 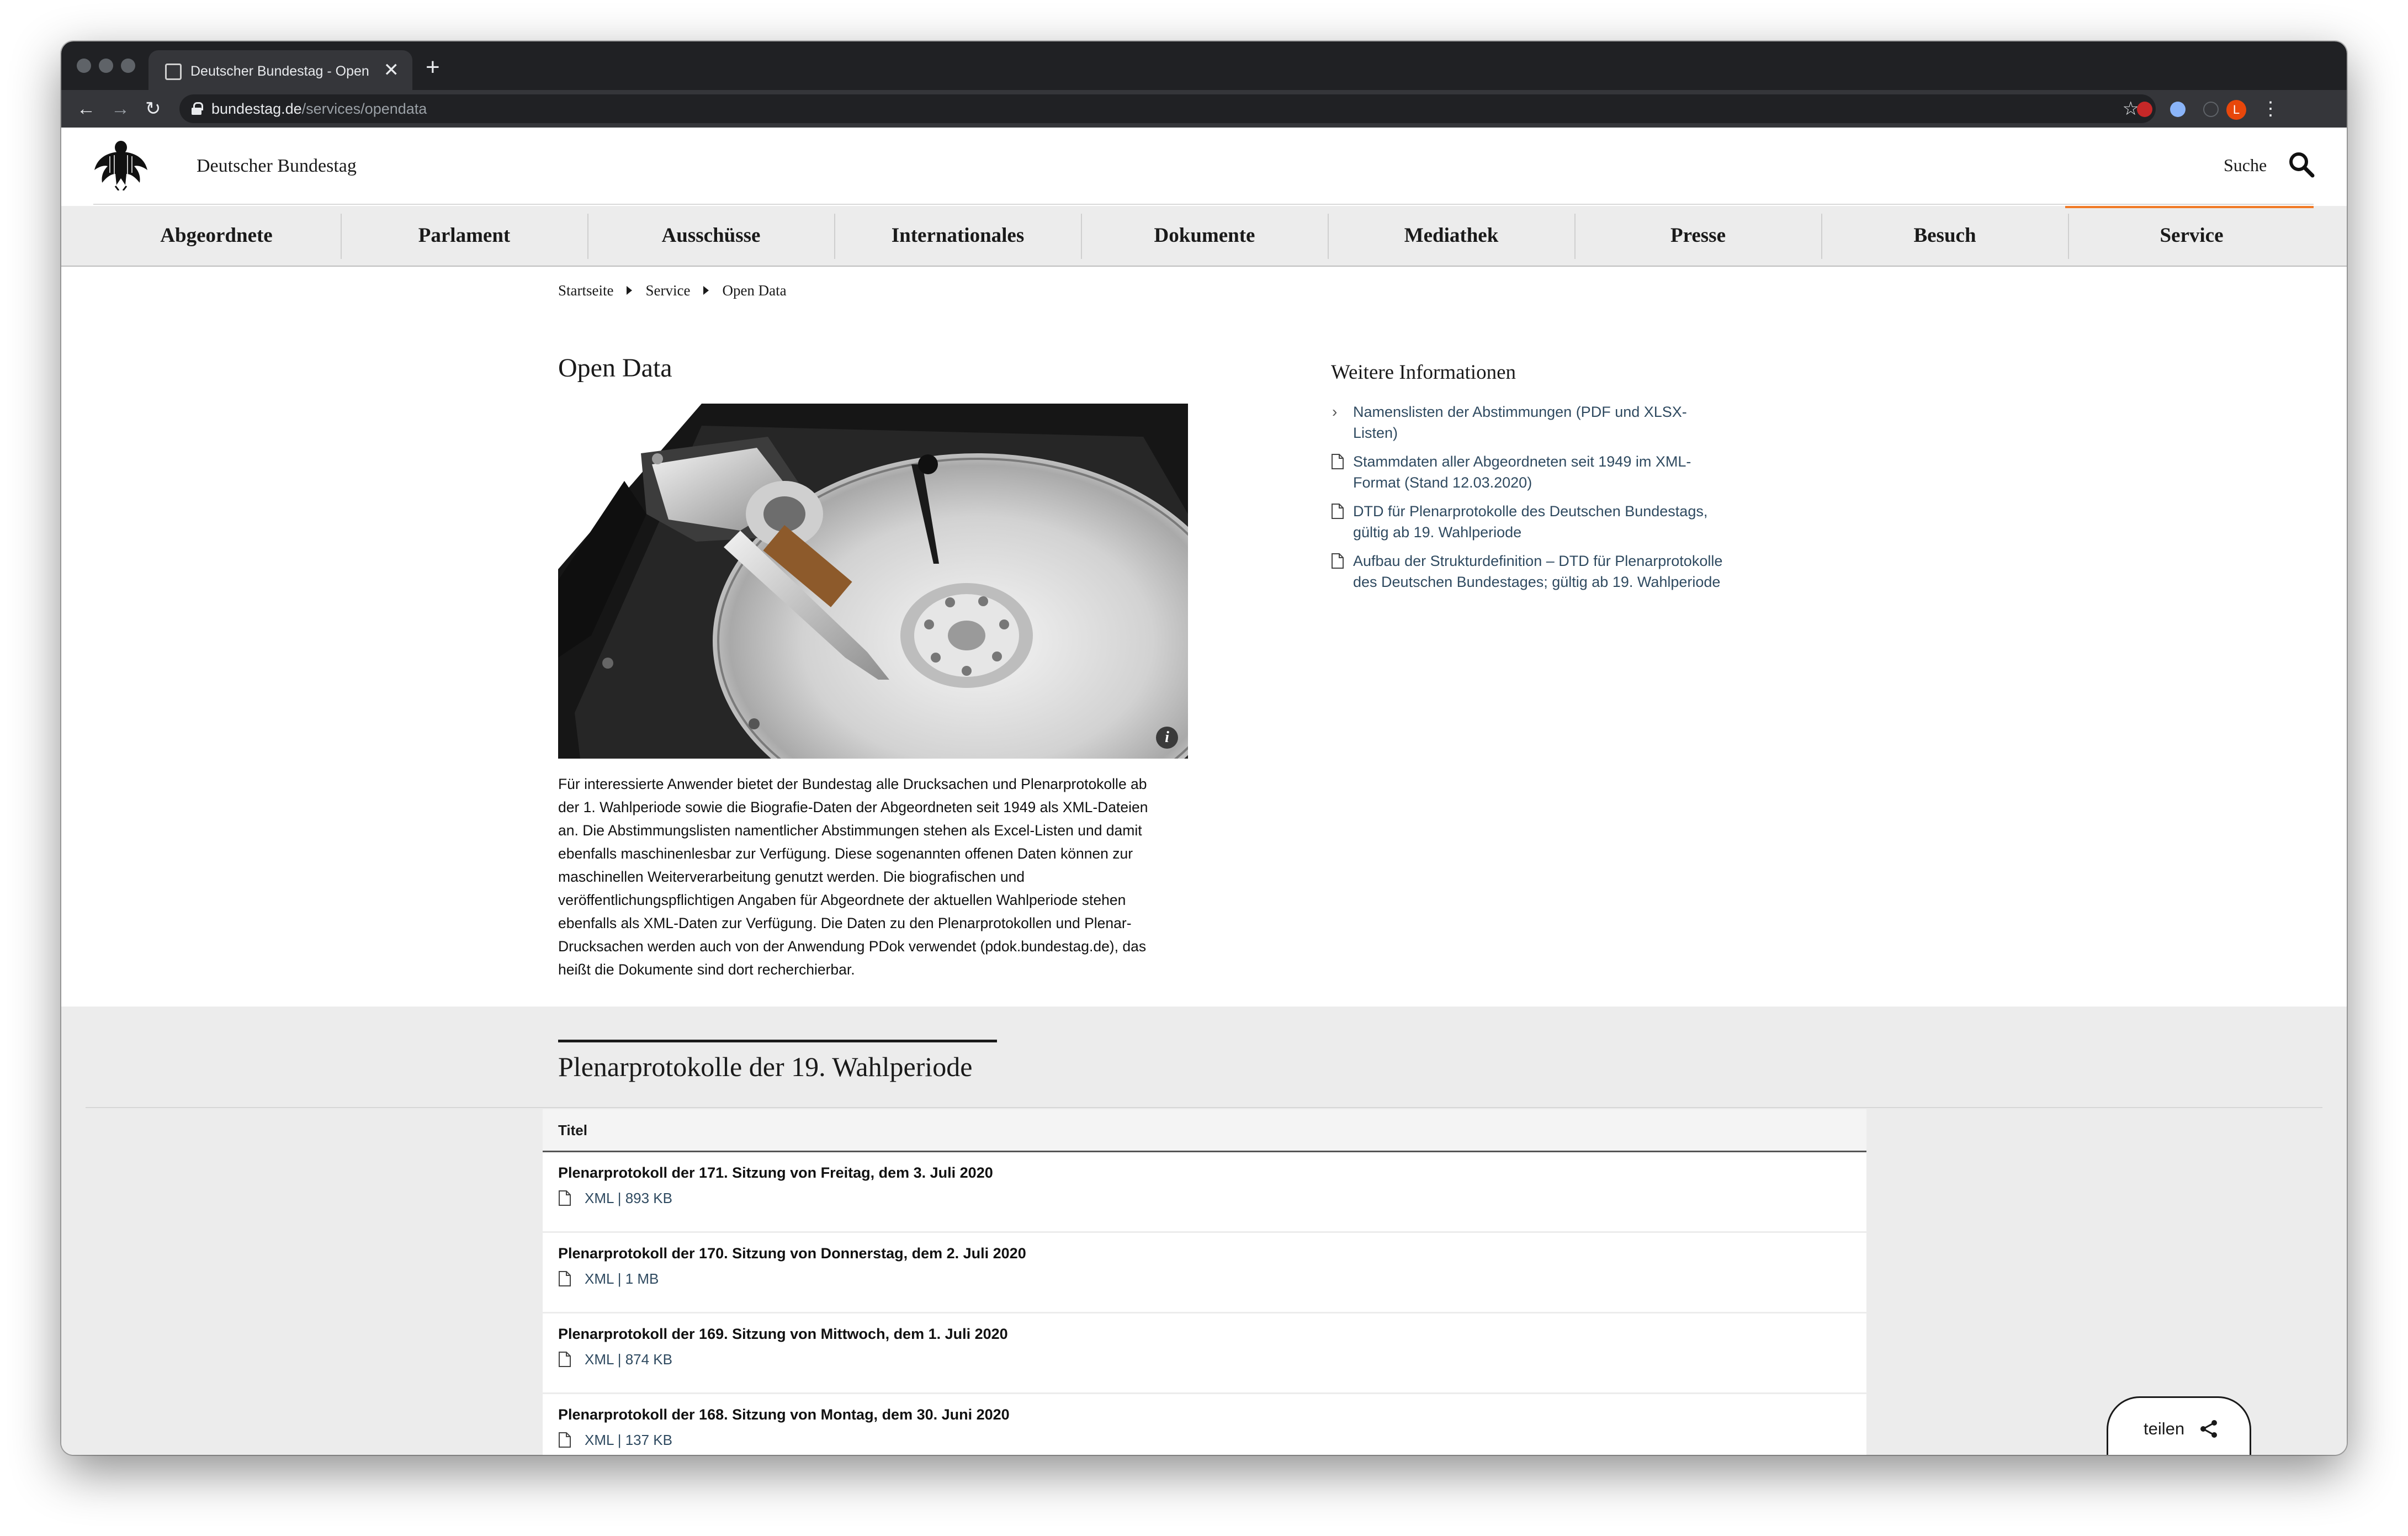 What do you see at coordinates (2144, 109) in the screenshot?
I see `ublock-extension-icon` at bounding box center [2144, 109].